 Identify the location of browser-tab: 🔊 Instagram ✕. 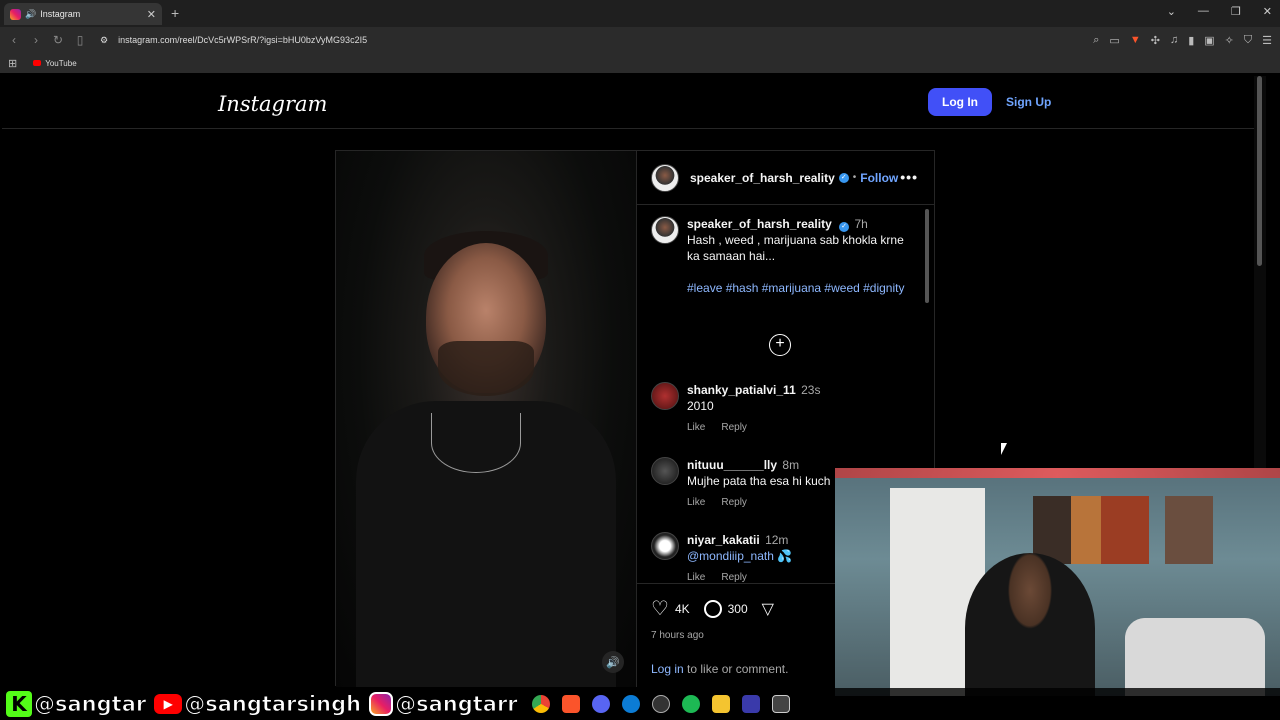
(83, 14).